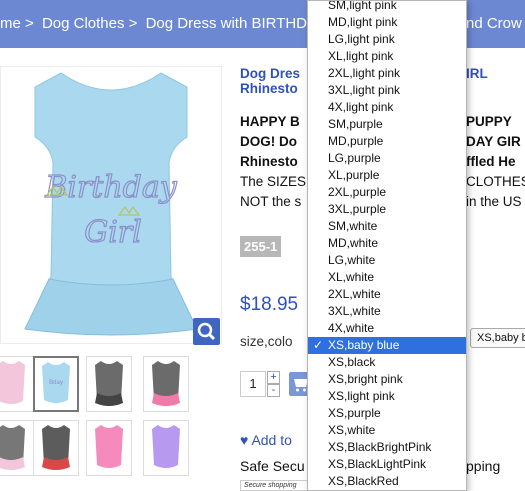 The image size is (525, 491). Describe the element at coordinates (352, 430) in the screenshot. I see `dropdown-option-label: XS,white` at that location.